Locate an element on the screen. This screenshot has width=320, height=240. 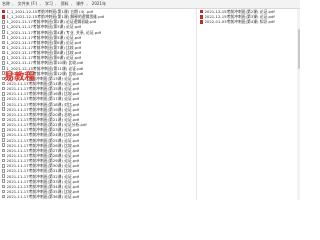
vertical-scrollbar is located at coordinates (298, 104).